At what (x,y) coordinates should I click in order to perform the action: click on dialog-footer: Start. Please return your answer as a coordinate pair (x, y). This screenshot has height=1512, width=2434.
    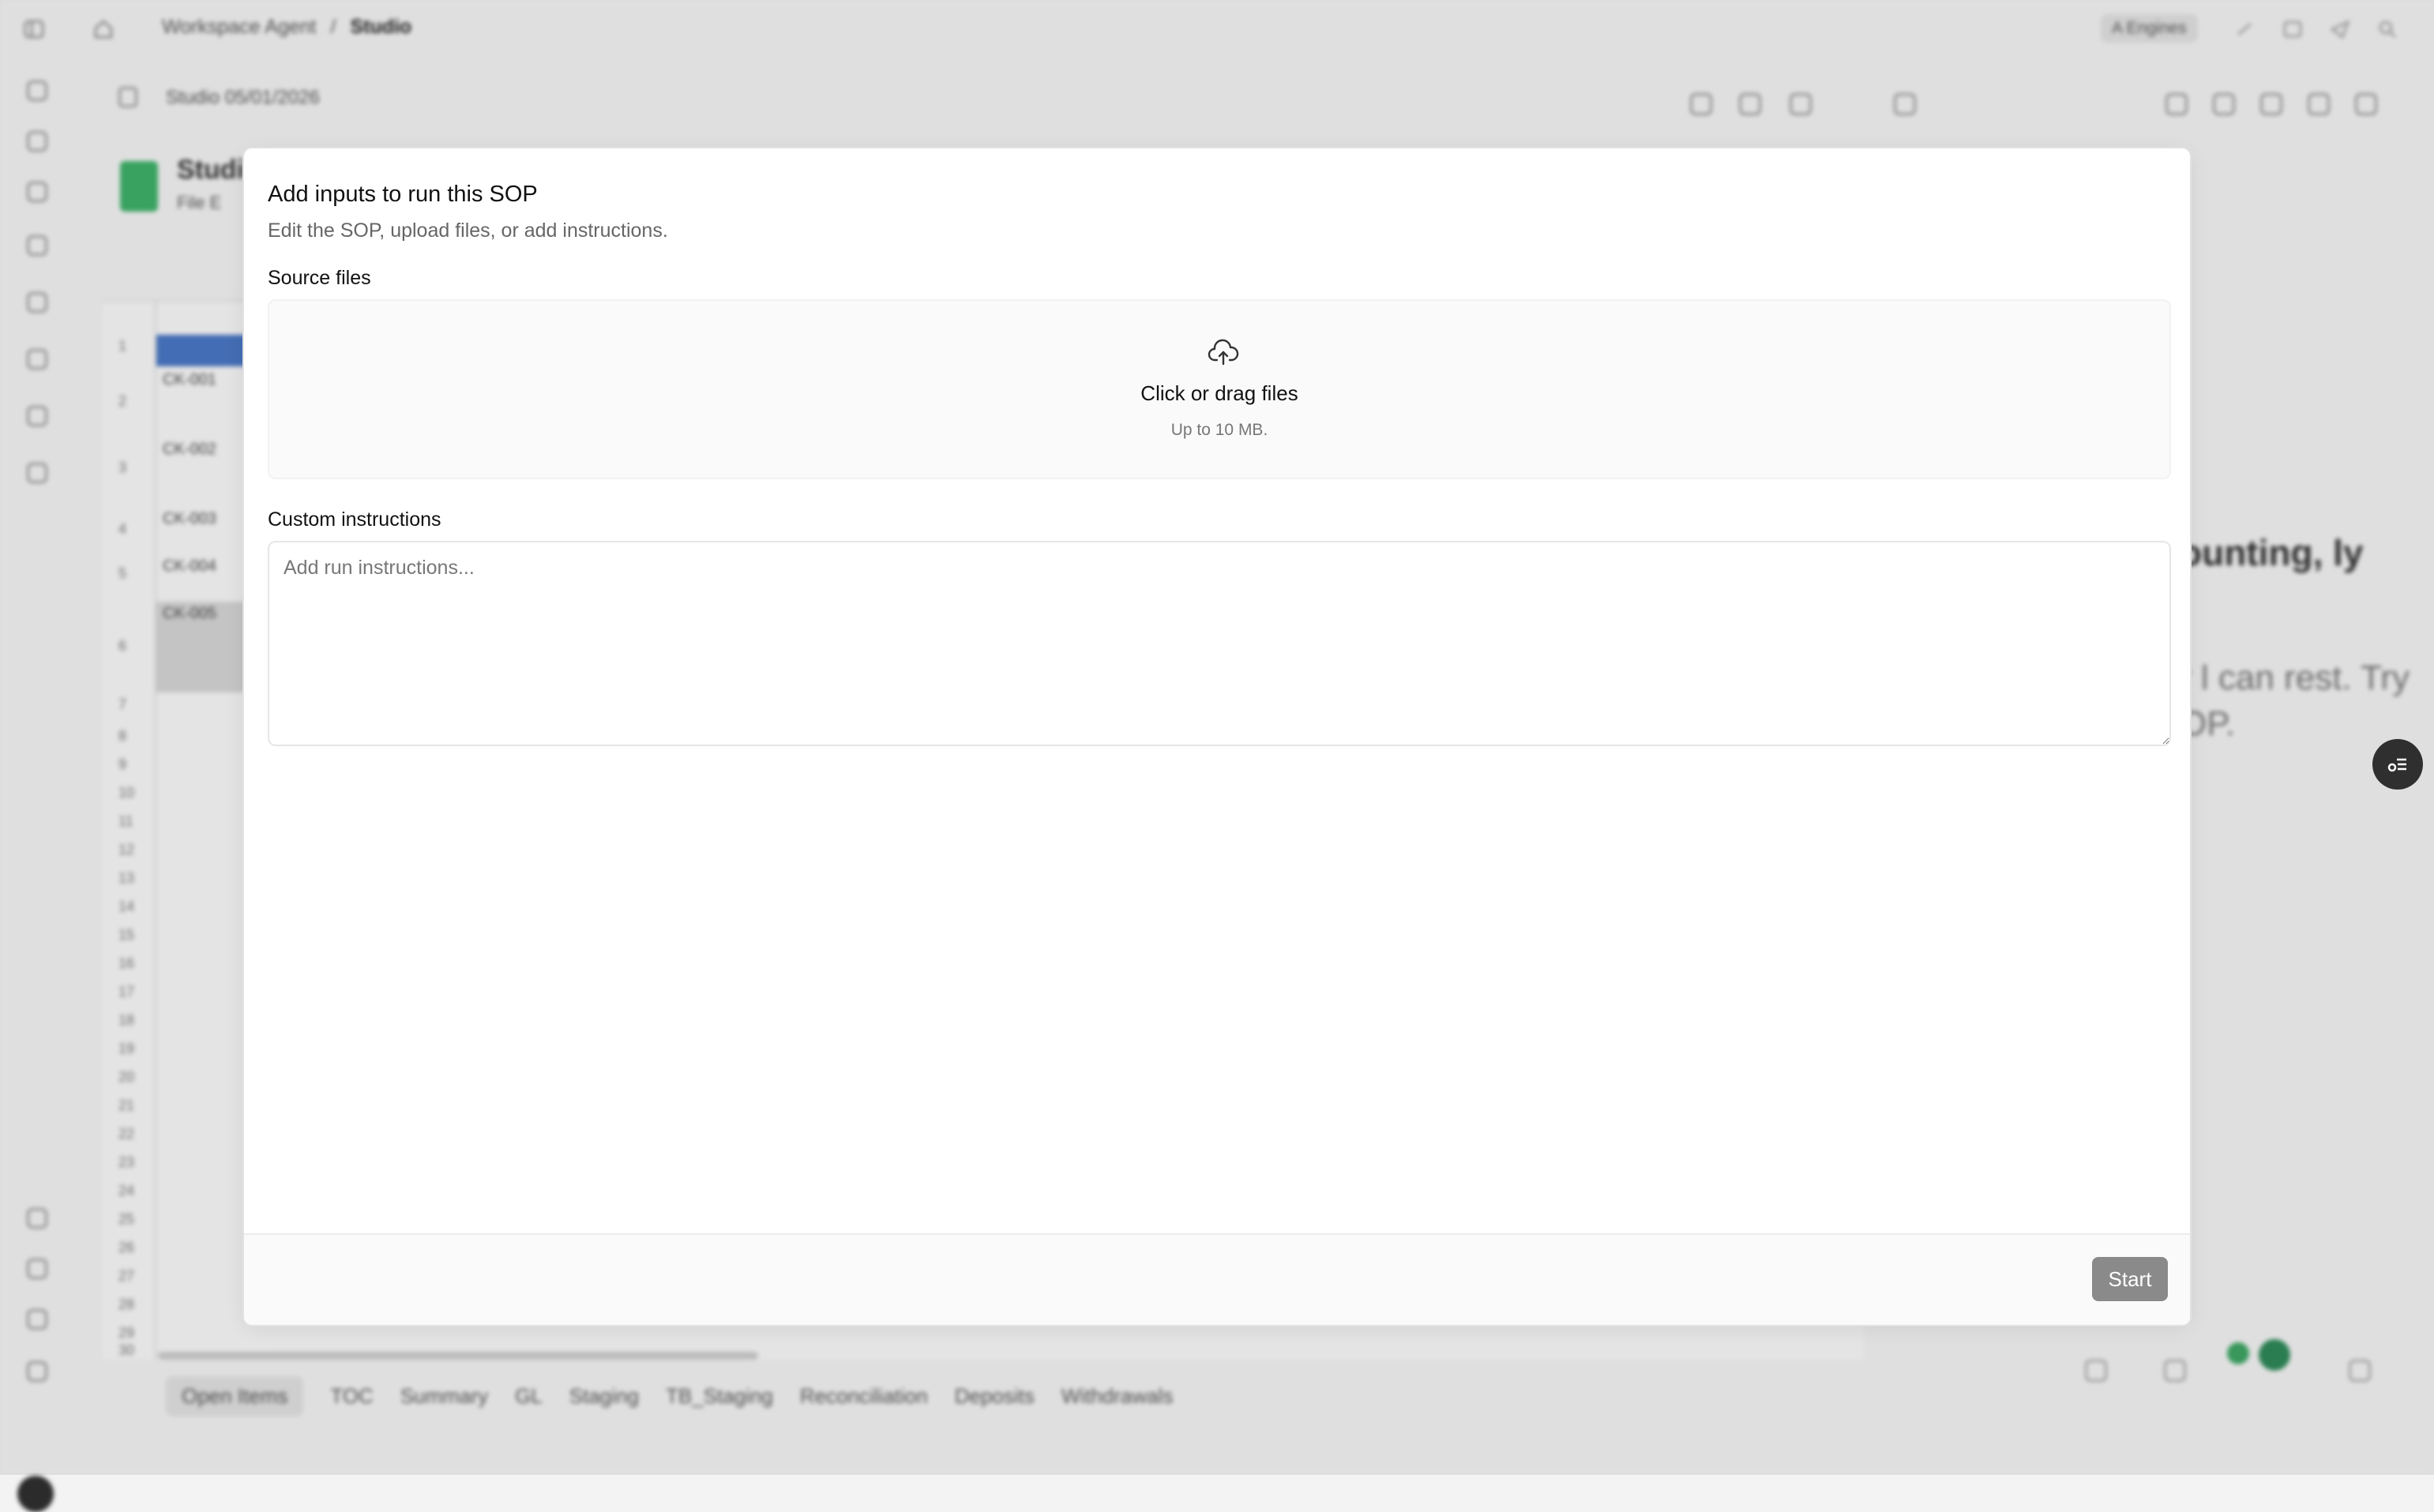
    Looking at the image, I should click on (1217, 1279).